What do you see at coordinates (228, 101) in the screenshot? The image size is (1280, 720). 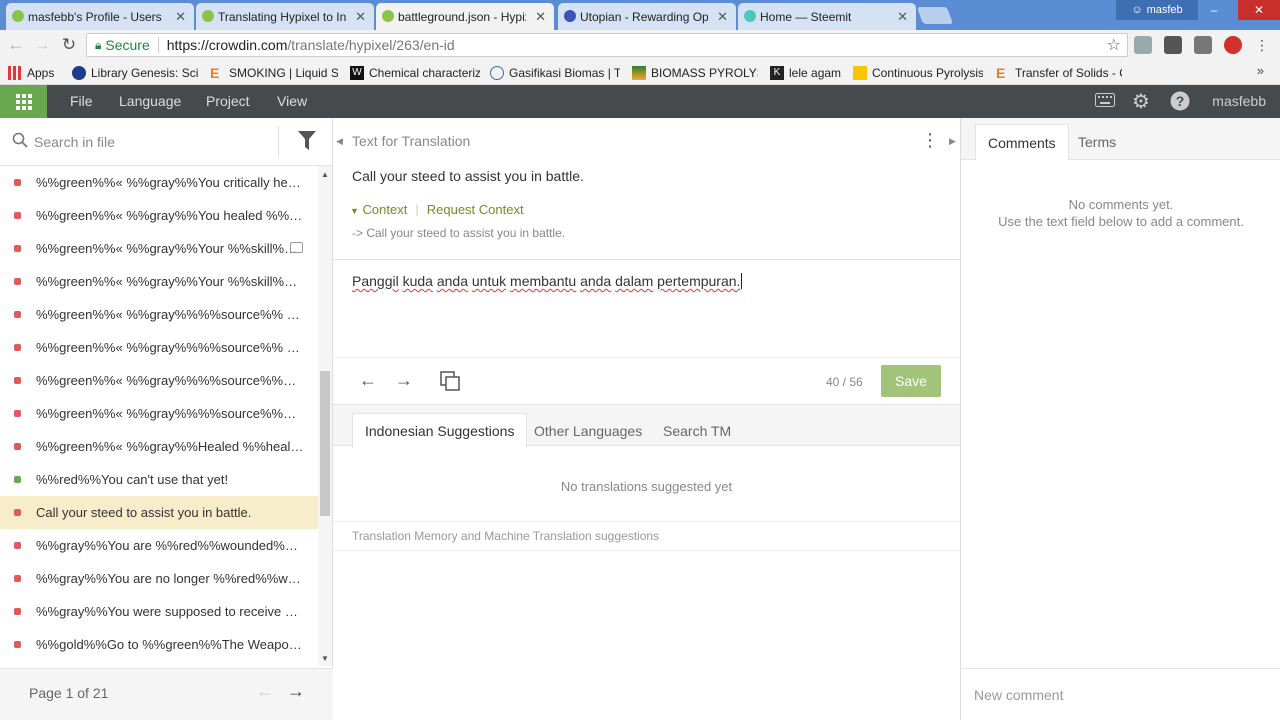 I see `menu-project: Project` at bounding box center [228, 101].